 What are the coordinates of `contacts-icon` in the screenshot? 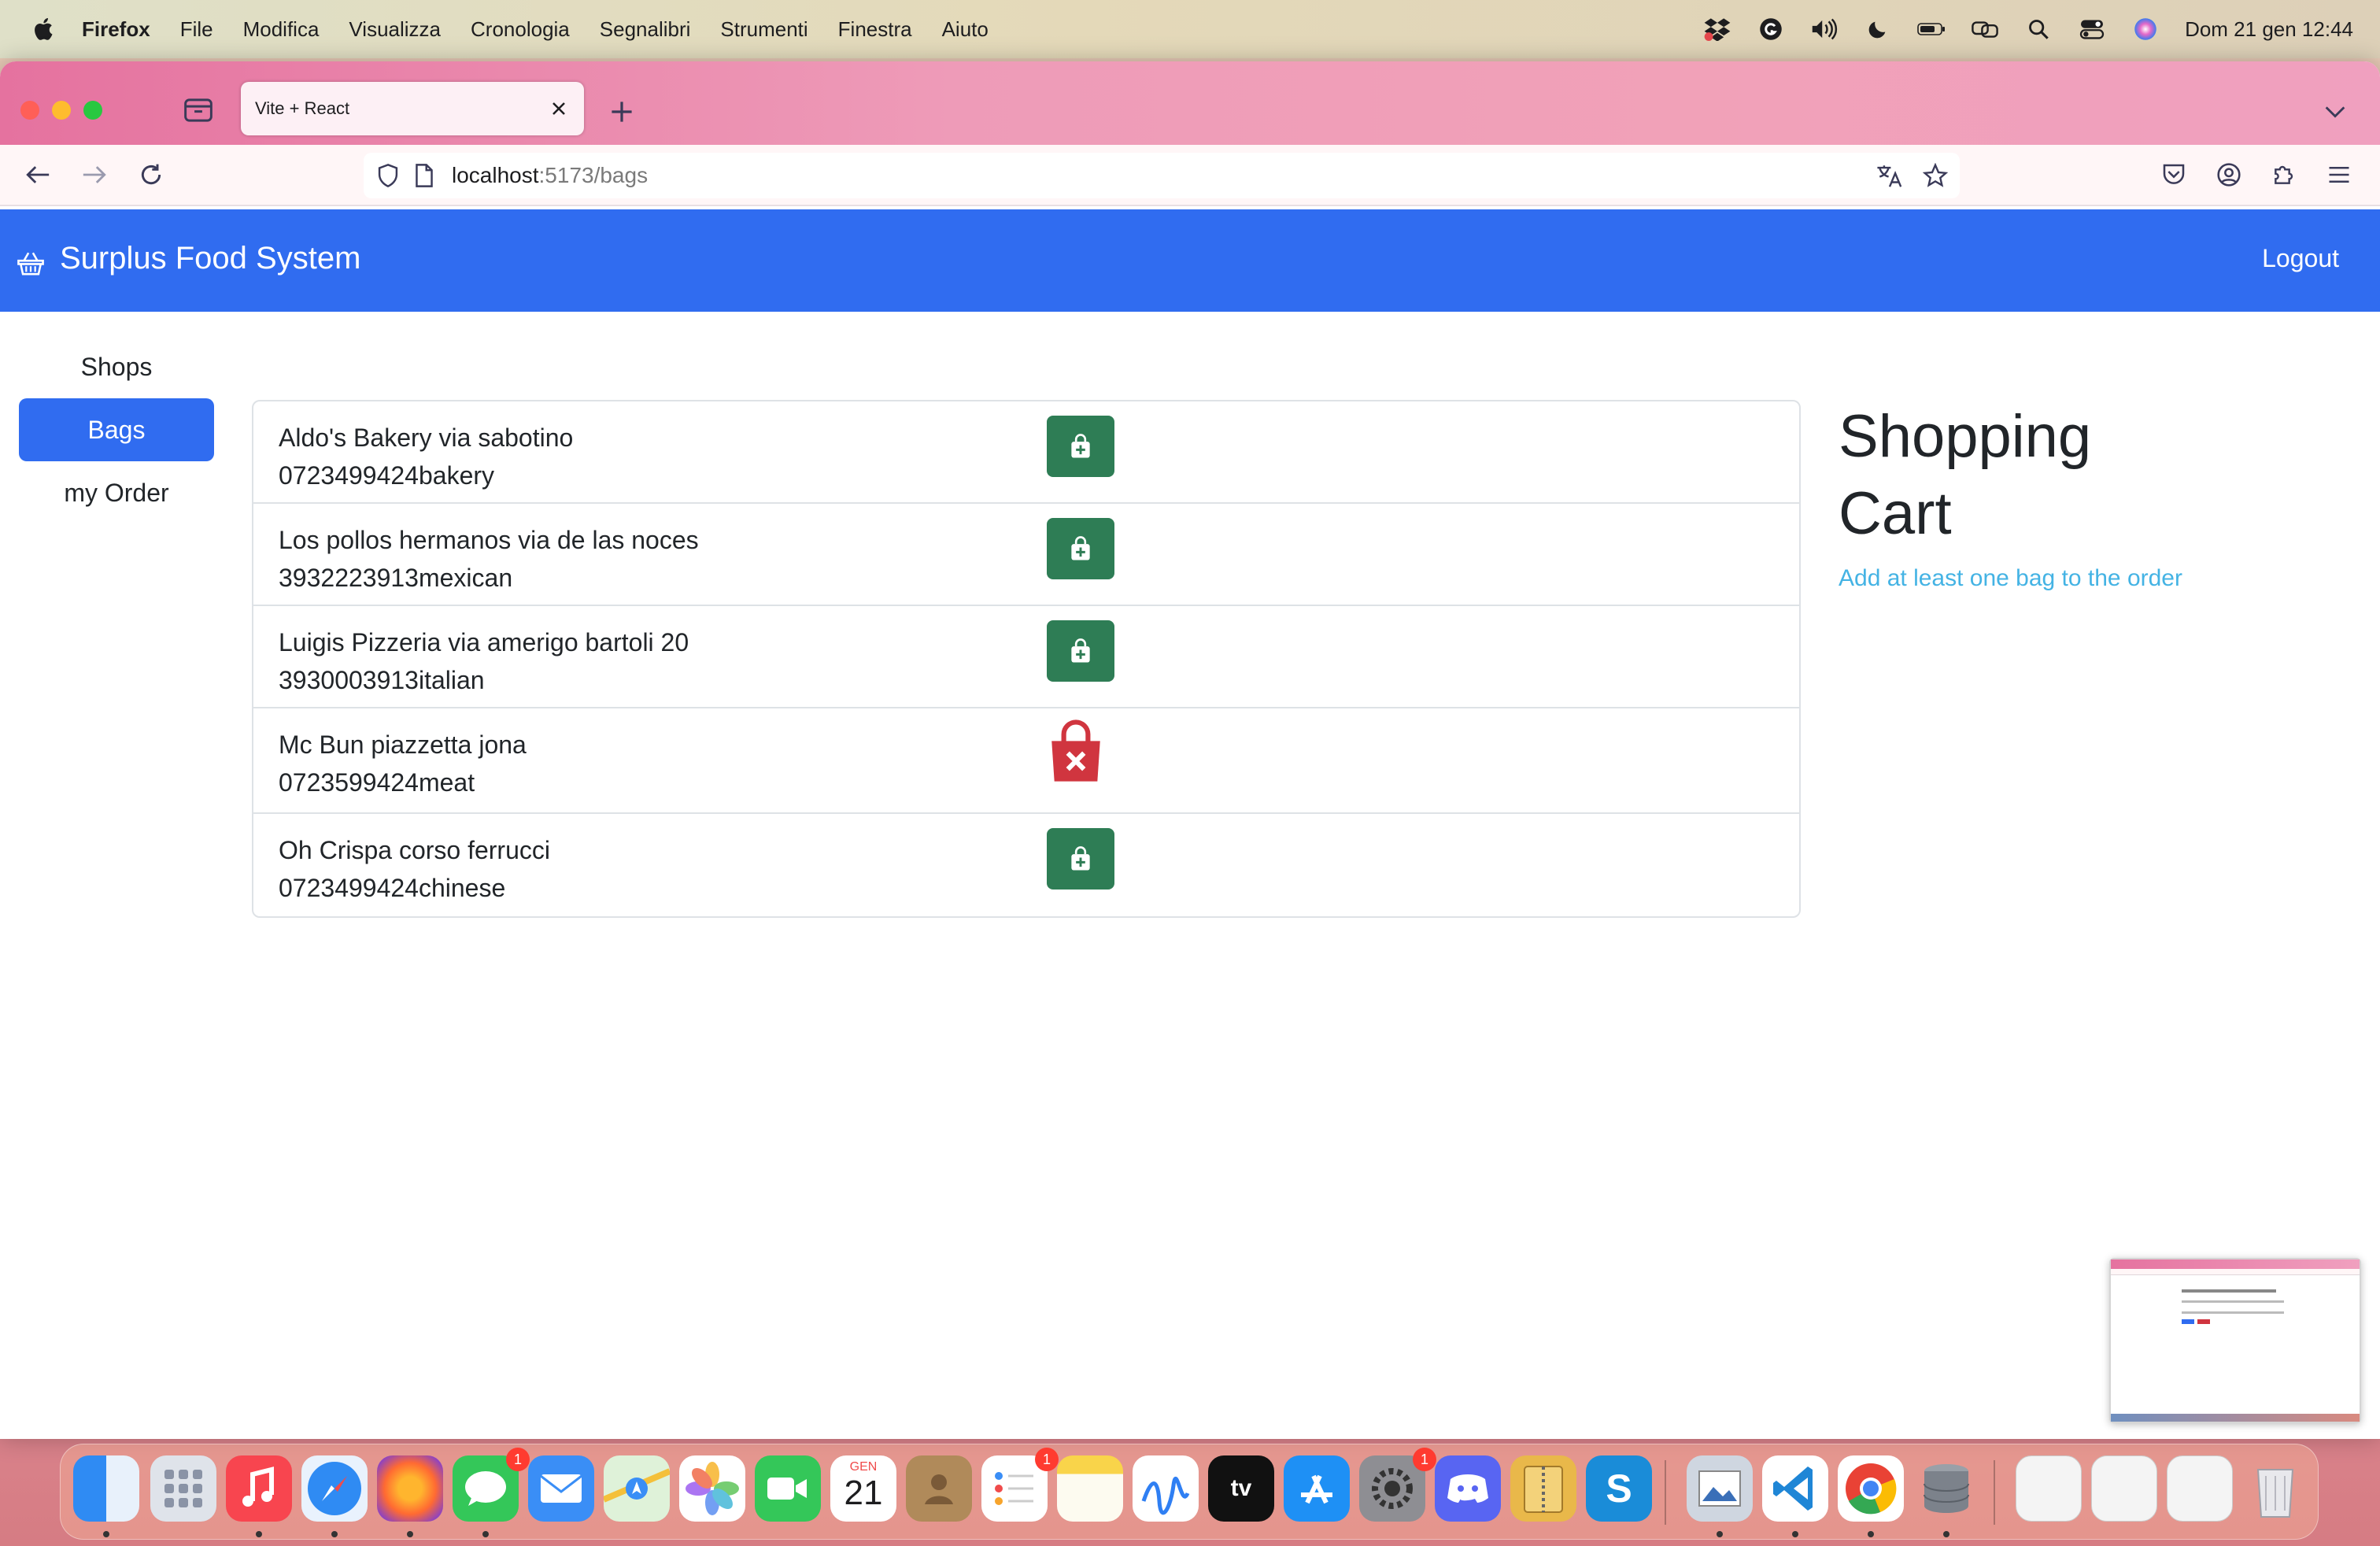 It's located at (939, 1488).